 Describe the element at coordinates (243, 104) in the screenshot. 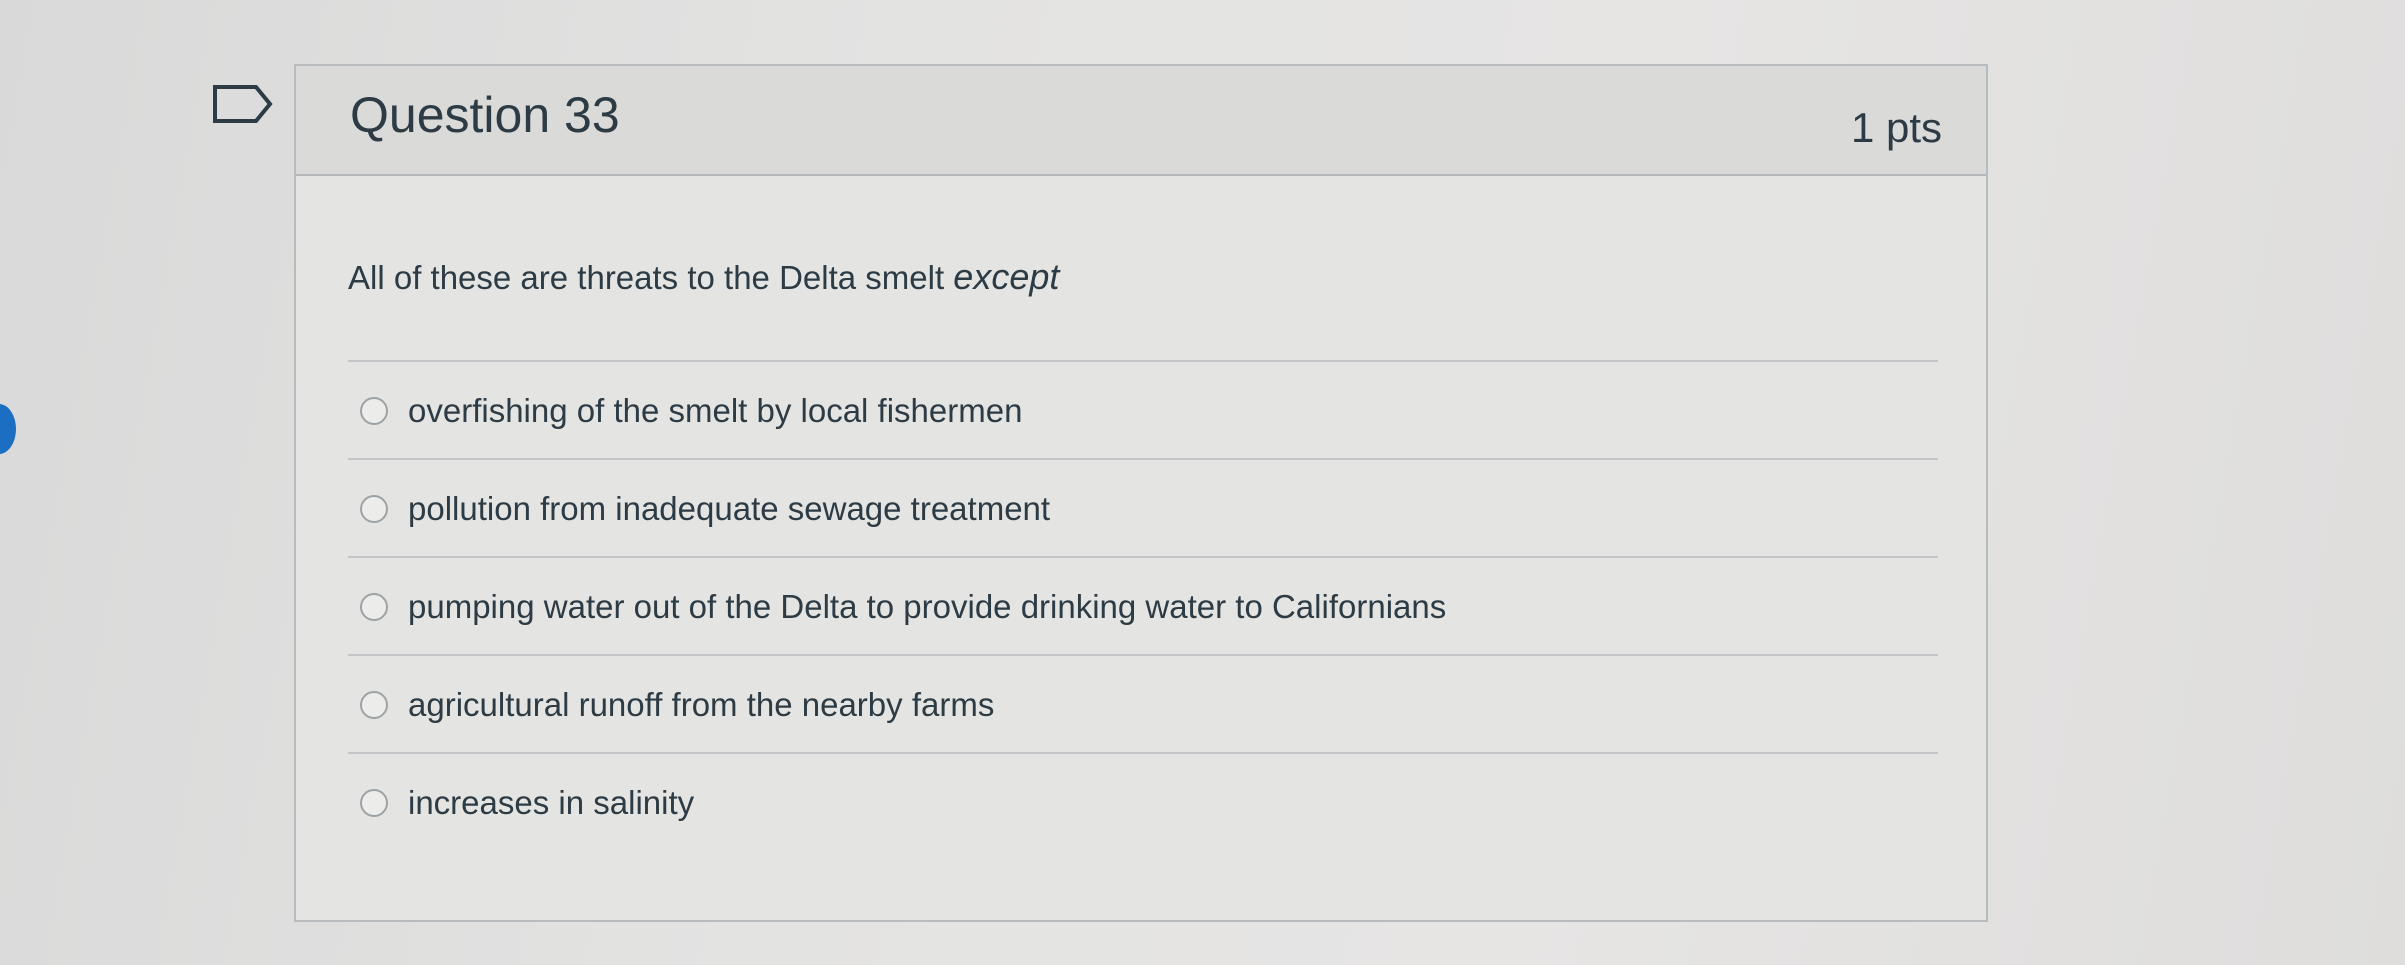

I see `flag-question-icon` at that location.